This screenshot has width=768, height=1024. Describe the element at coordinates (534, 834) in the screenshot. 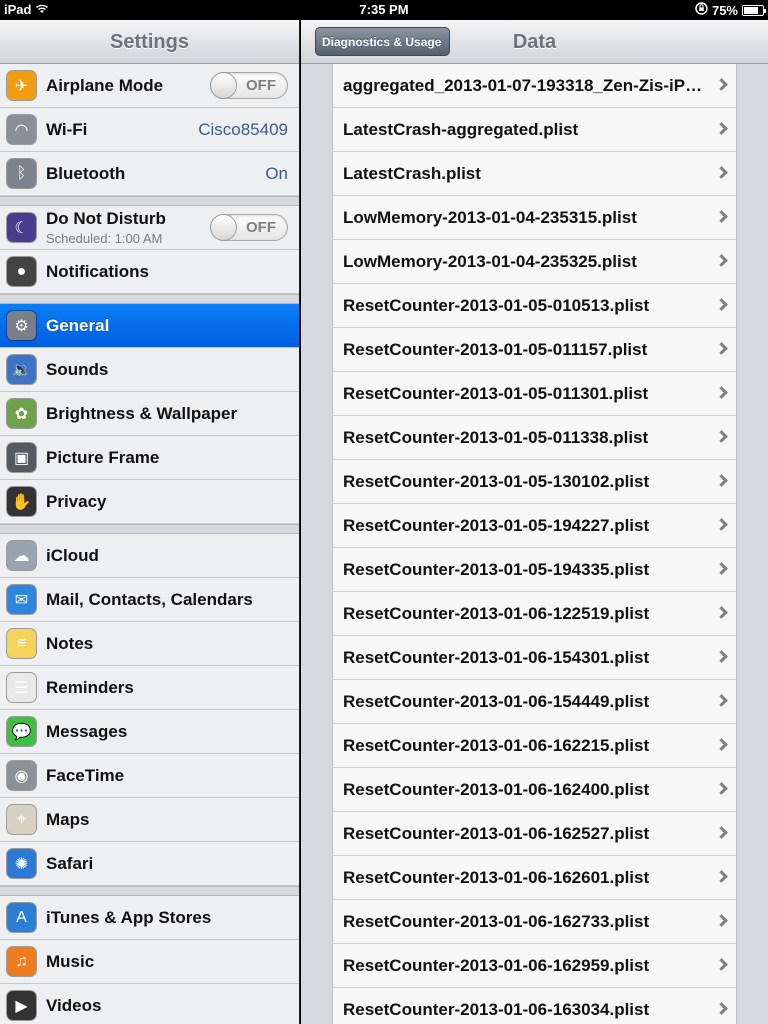

I see `list-item: ResetCounter-2013-01-06-162527.plist` at that location.